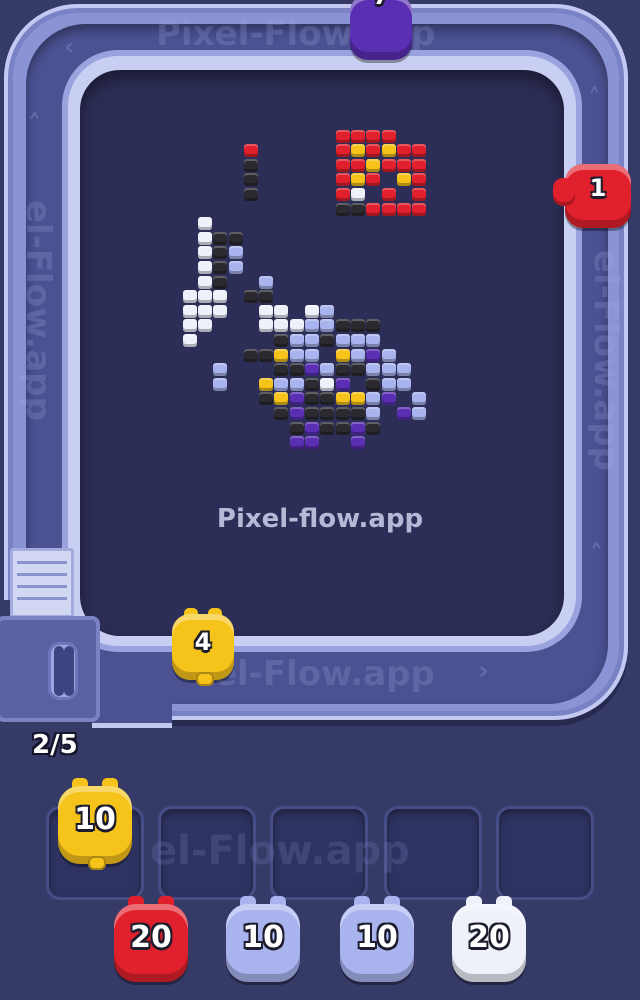  I want to click on conveyor-pig-bottom: 4, so click(203, 647).